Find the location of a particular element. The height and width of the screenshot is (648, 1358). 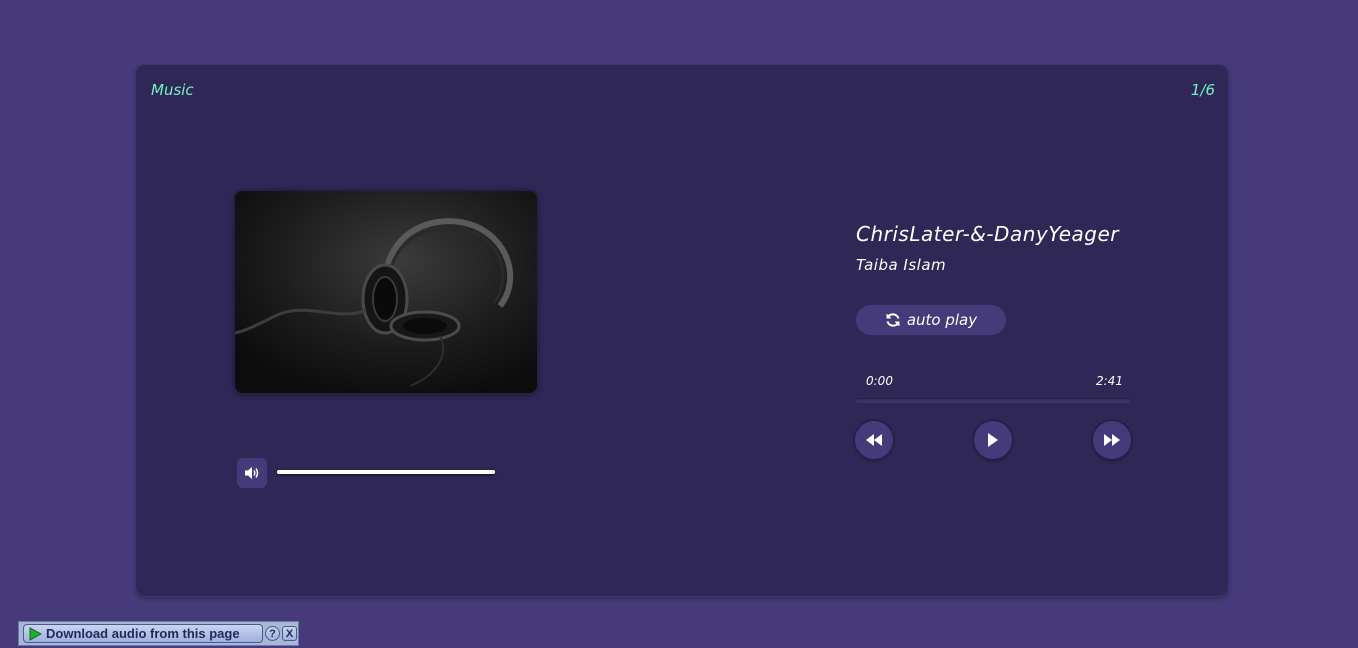

close-button: X is located at coordinates (289, 633).